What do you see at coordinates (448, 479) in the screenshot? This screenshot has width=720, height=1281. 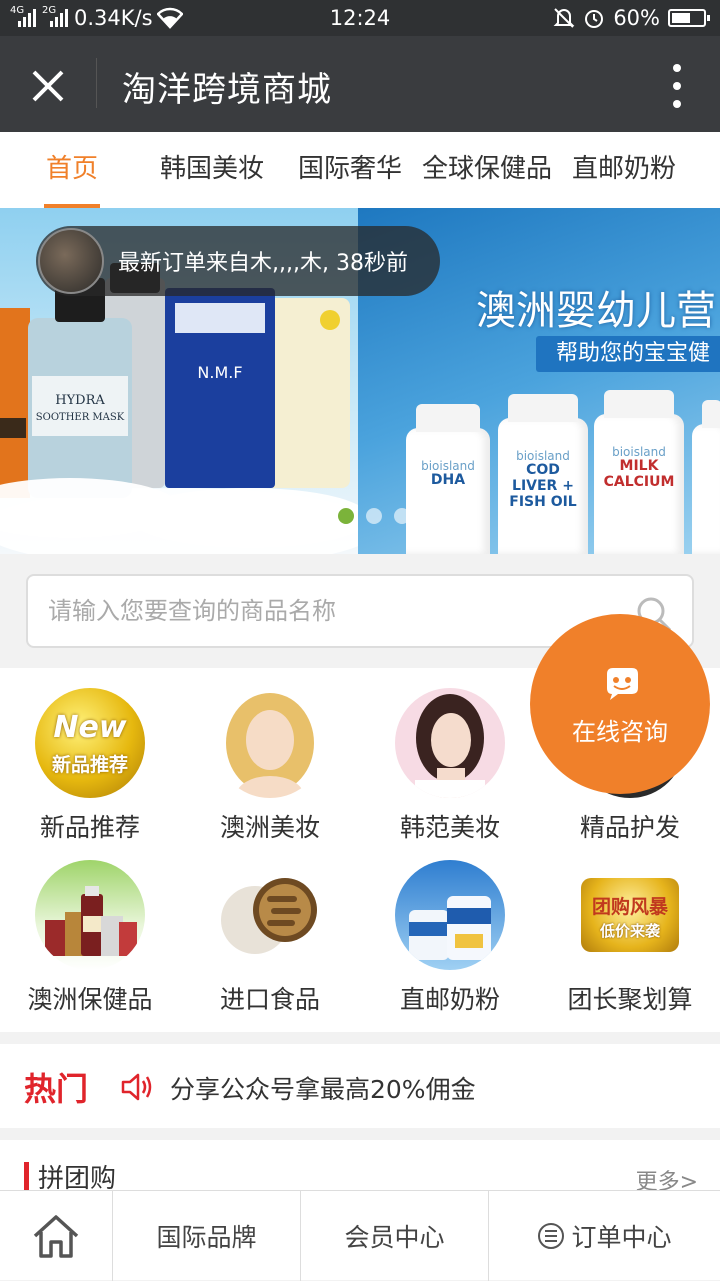 I see `product-bottle: bioisland DHA` at bounding box center [448, 479].